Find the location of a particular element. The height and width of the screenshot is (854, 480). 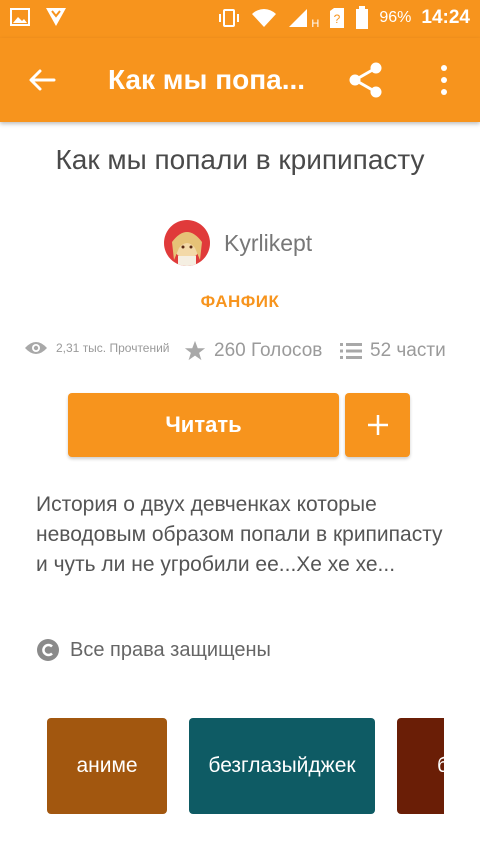

battery-icon is located at coordinates (362, 18).